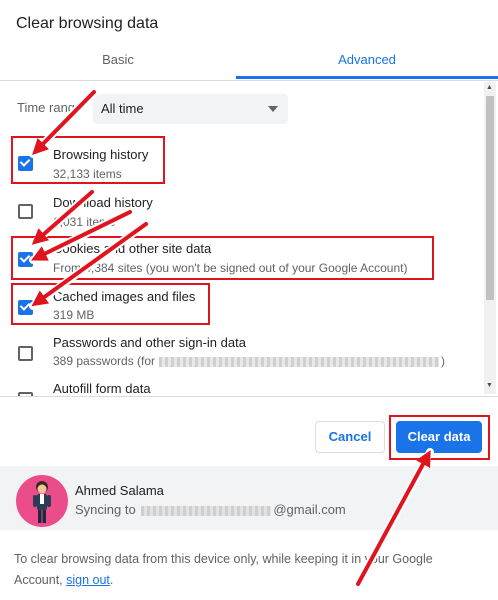 Image resolution: width=498 pixels, height=600 pixels. I want to click on sign-out-link: sign out, so click(88, 580).